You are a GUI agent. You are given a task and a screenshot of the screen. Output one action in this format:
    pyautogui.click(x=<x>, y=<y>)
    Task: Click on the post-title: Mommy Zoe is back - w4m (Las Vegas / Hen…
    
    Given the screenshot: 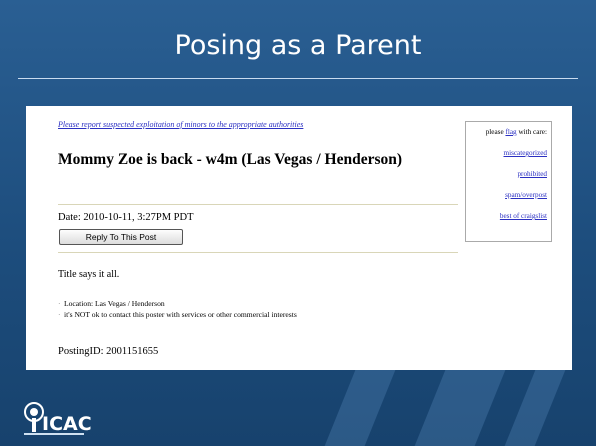 What is the action you would take?
    pyautogui.click(x=230, y=159)
    